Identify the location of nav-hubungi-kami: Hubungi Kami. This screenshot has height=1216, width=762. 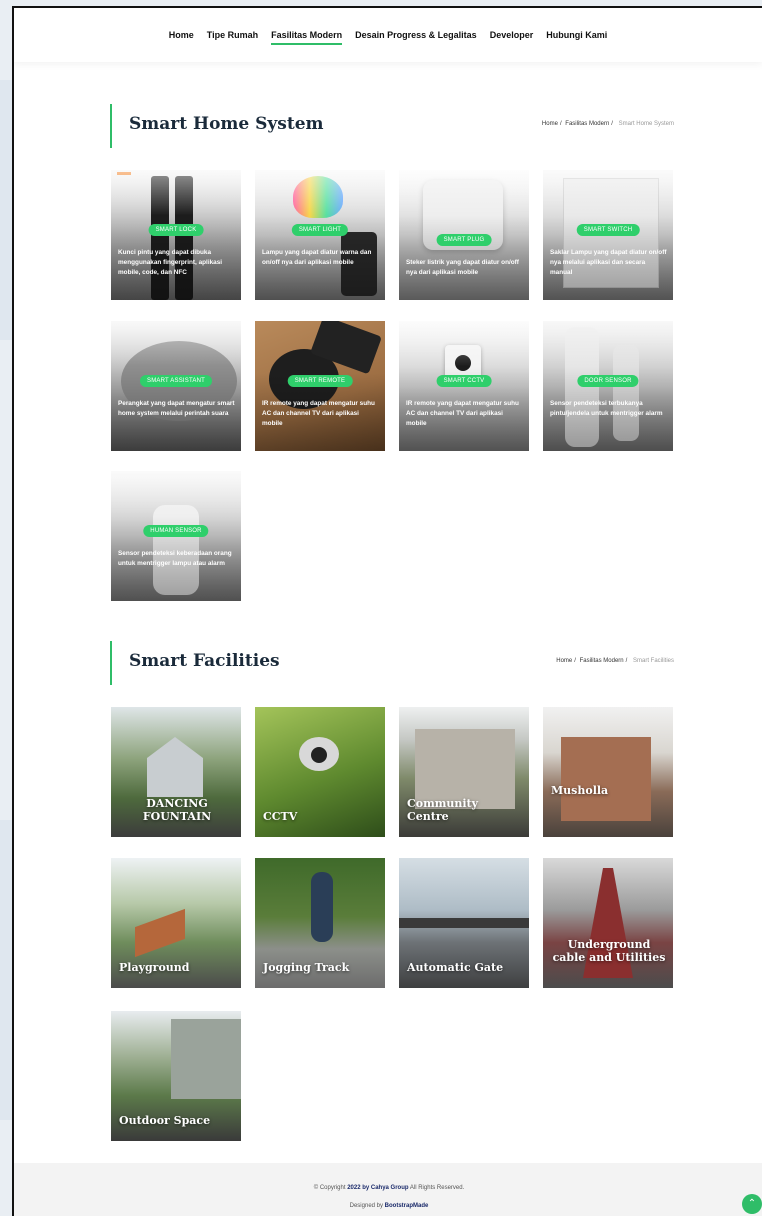
(576, 35).